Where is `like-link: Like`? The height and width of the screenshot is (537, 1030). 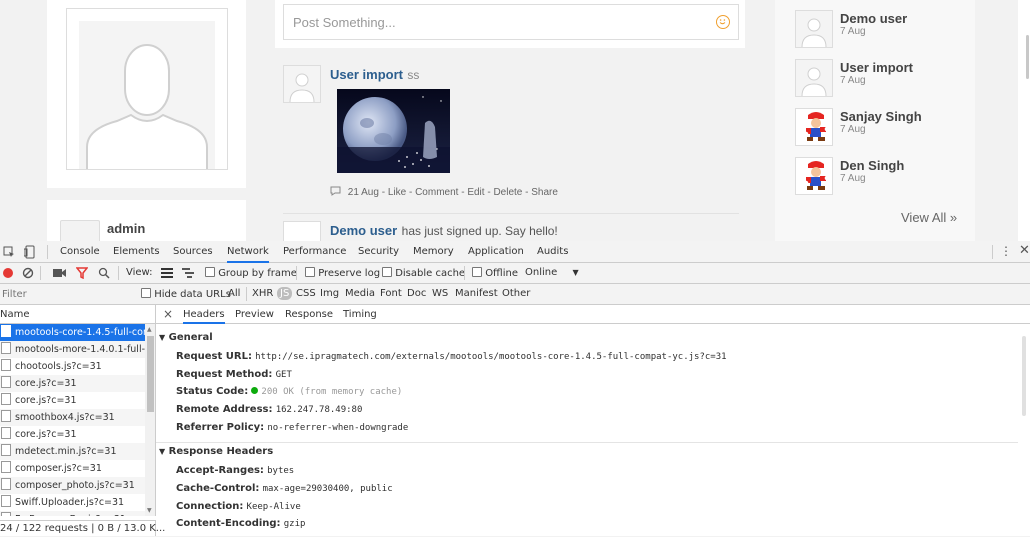
like-link: Like is located at coordinates (397, 192).